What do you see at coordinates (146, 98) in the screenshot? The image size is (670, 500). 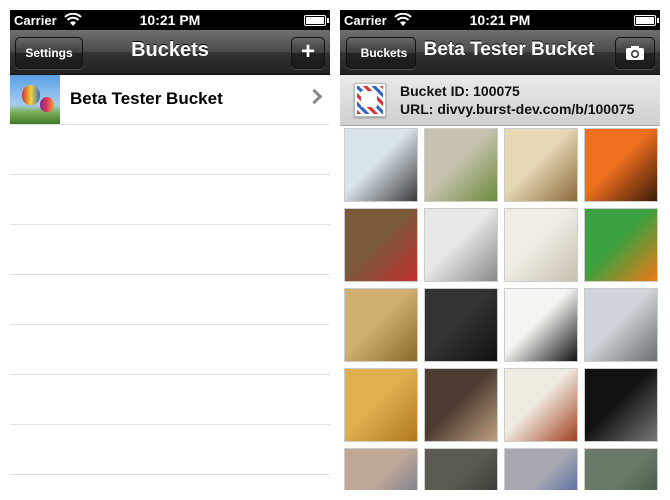 I see `bucket-name: Beta Tester Bucket` at bounding box center [146, 98].